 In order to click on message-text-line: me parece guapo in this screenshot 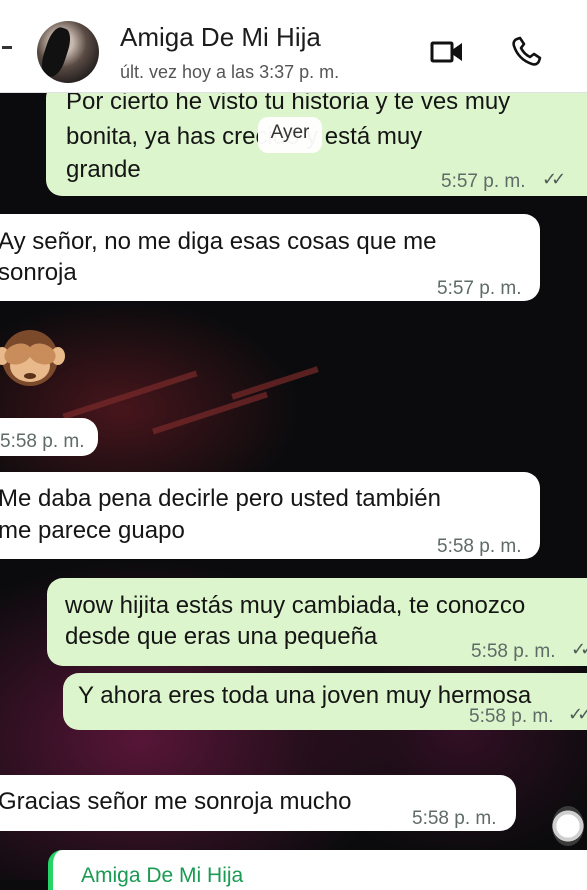, I will do `click(92, 530)`.